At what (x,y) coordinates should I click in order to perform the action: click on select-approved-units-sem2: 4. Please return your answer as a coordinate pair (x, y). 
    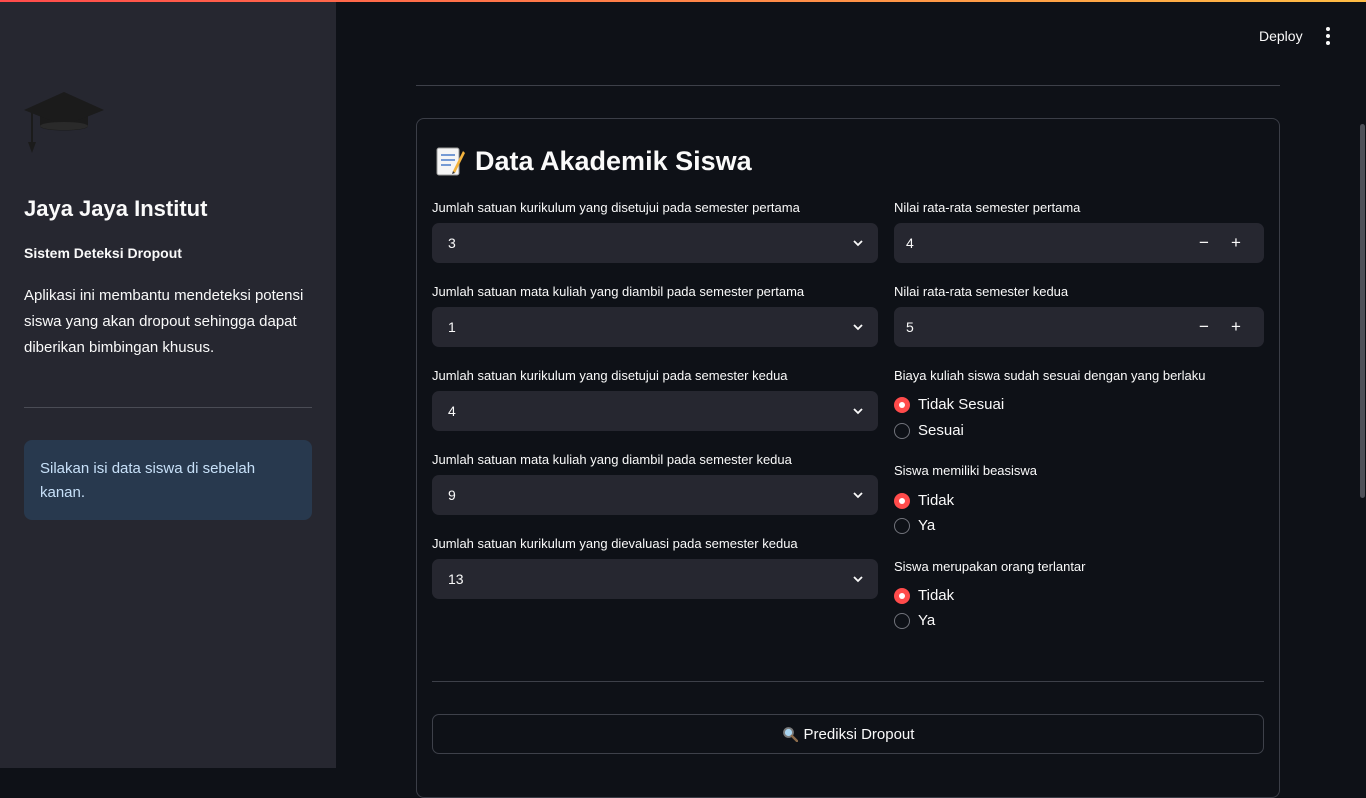
    Looking at the image, I should click on (655, 411).